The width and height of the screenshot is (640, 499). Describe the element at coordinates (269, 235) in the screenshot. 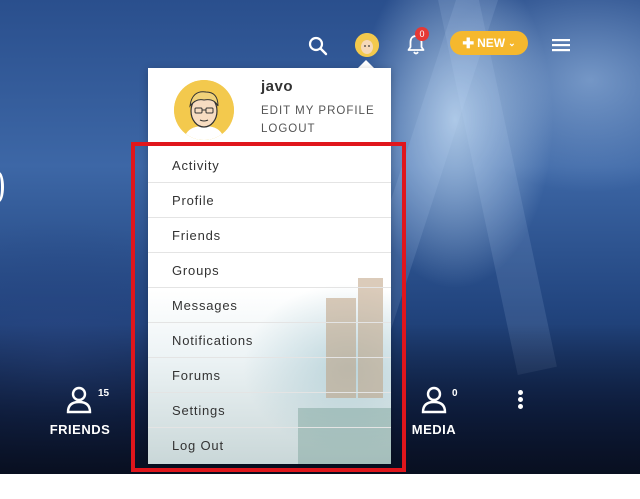

I see `menu-item-friends: Friends` at that location.